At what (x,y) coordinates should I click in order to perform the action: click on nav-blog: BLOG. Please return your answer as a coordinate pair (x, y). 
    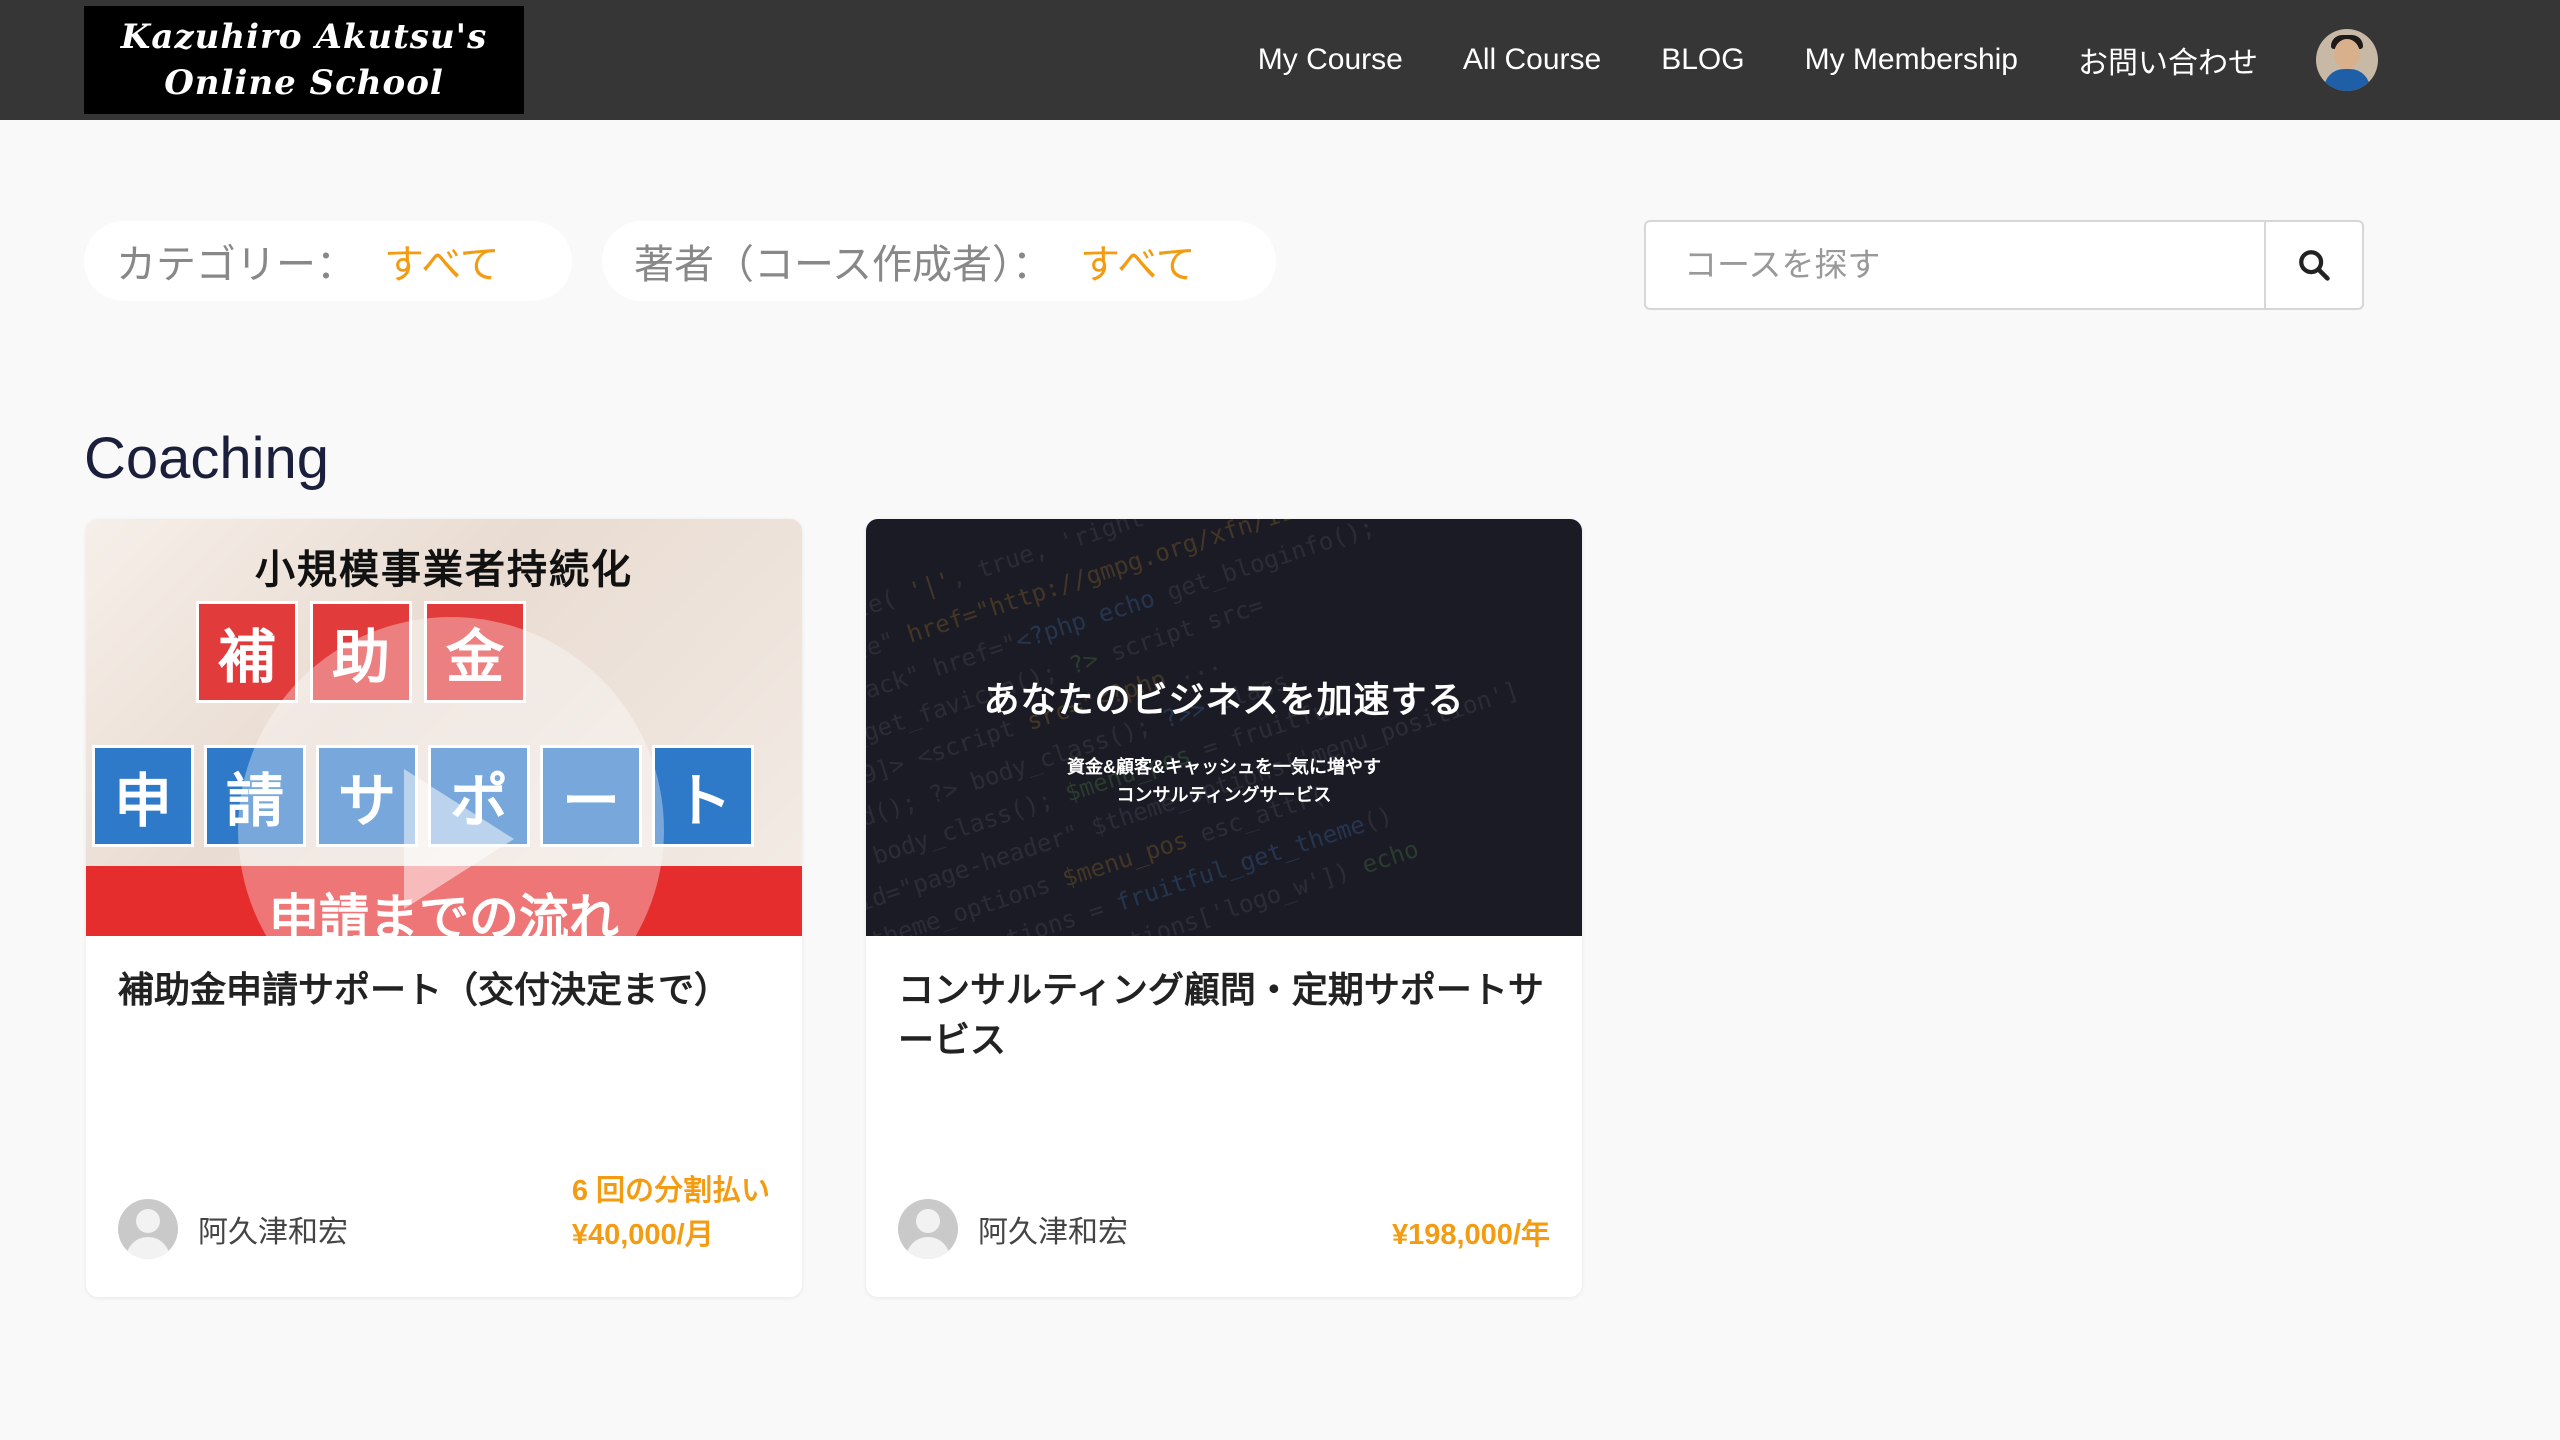
    Looking at the image, I should click on (1702, 60).